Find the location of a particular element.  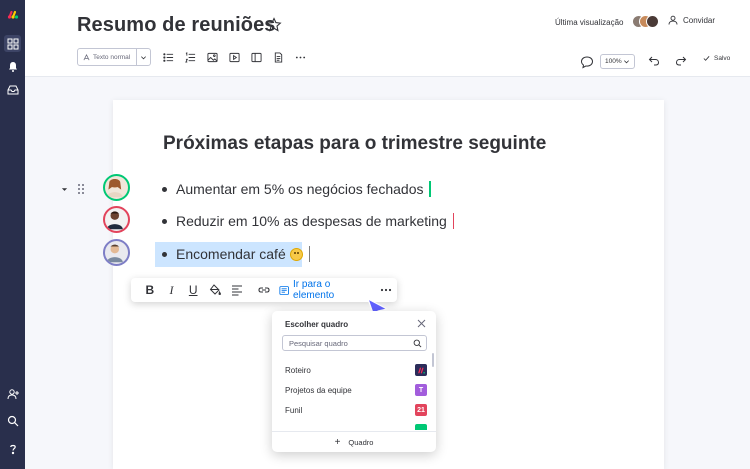

go-to-item-button: Ir para o elemento is located at coordinates (324, 290).